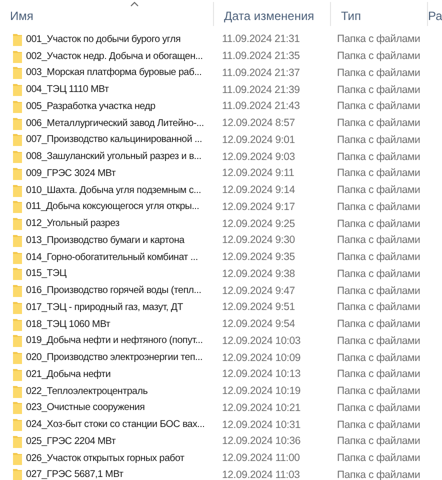  What do you see at coordinates (261, 106) in the screenshot?
I see `modified-date: 11.09.2024 21:43` at bounding box center [261, 106].